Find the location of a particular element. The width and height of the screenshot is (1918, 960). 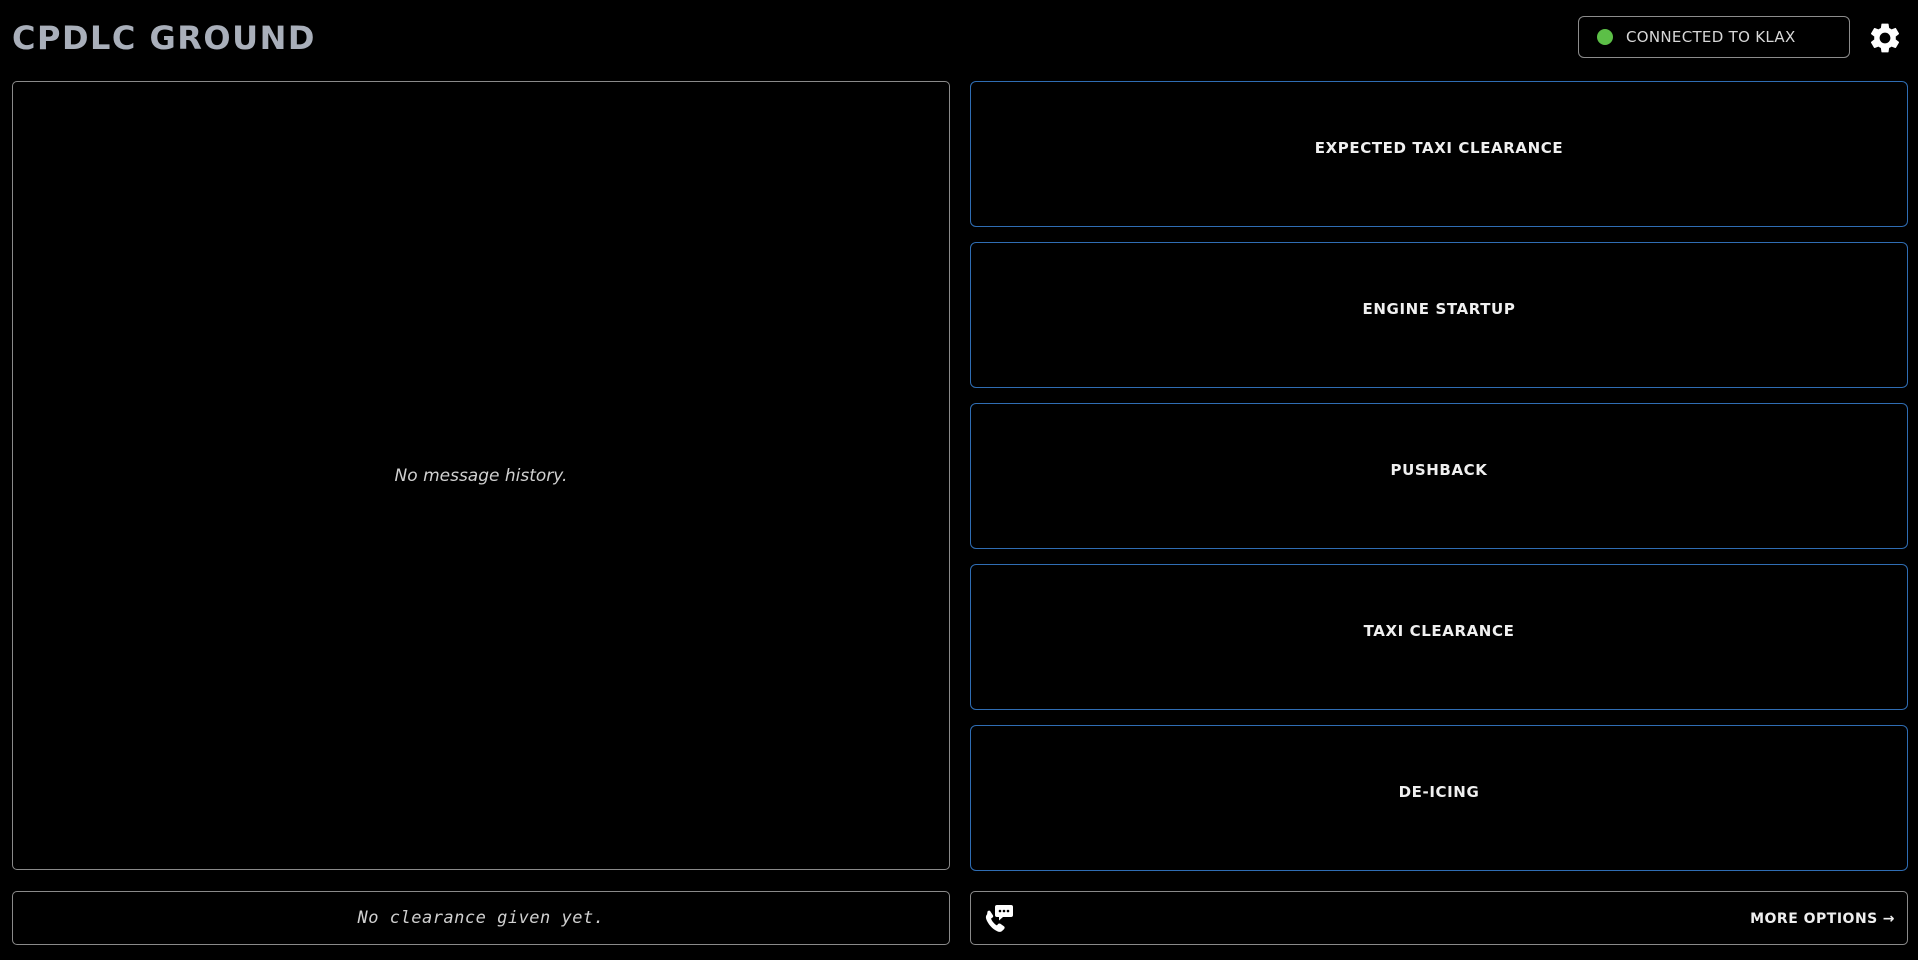

connection-status-label: CONNECTED TO KLAX is located at coordinates (1711, 37).